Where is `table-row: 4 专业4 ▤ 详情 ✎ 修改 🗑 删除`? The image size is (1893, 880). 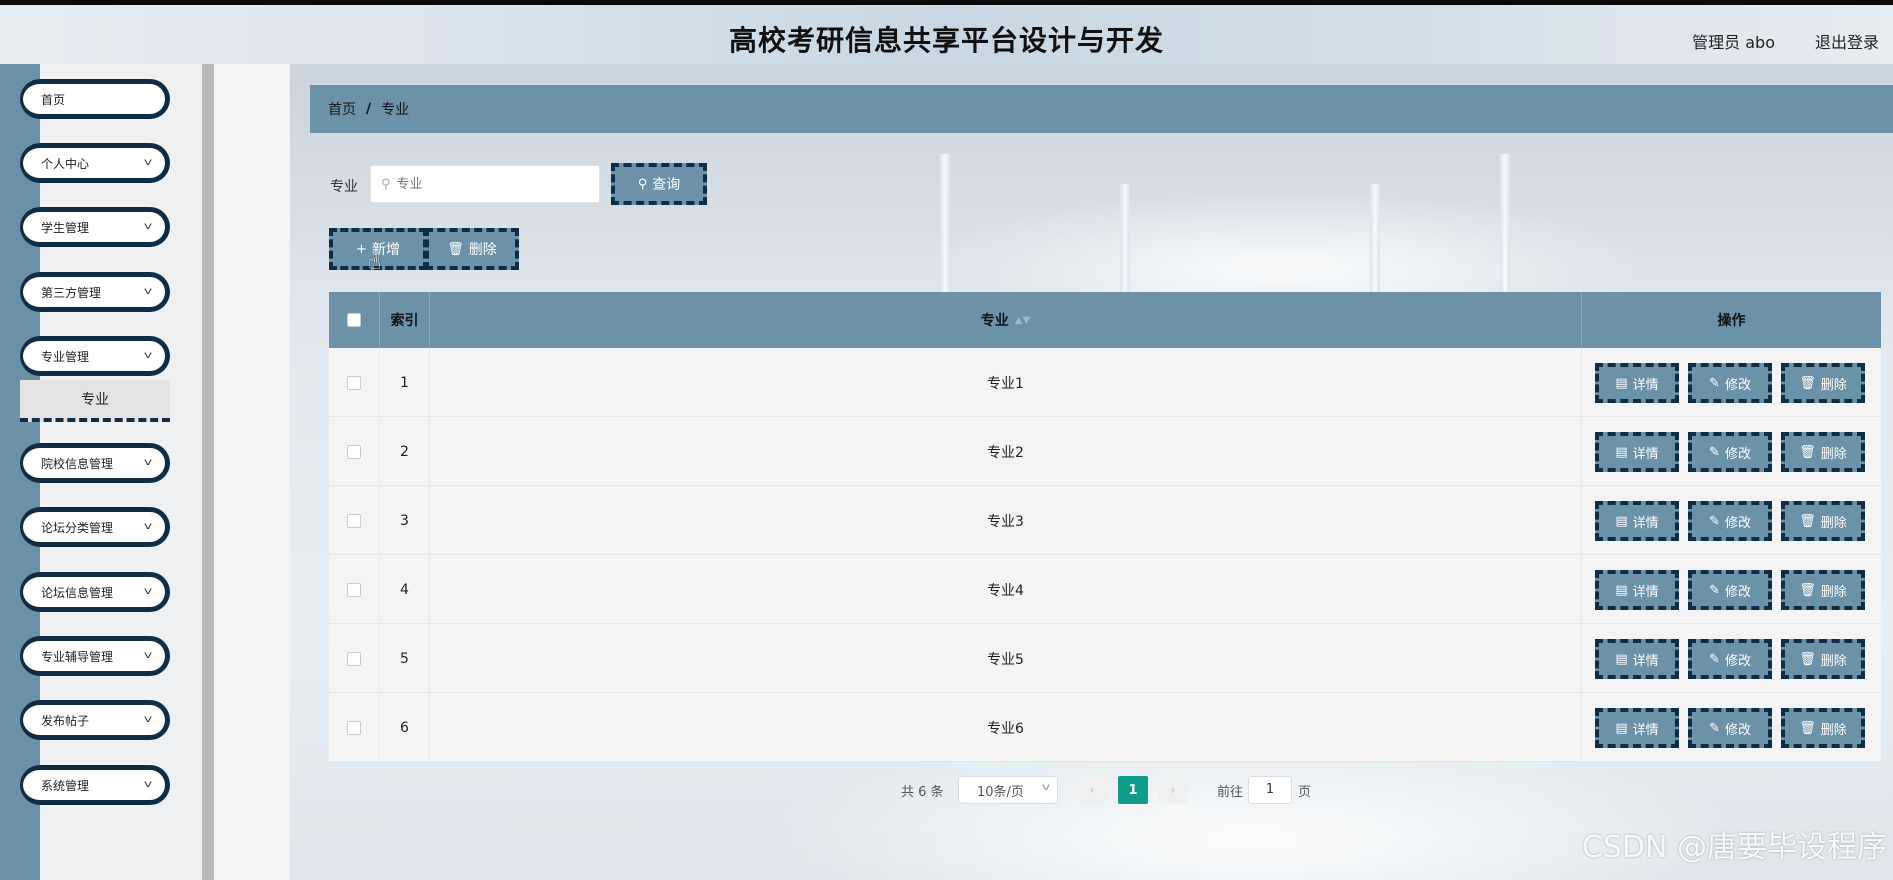 table-row: 4 专业4 ▤ 详情 ✎ 修改 🗑 删除 is located at coordinates (1105, 589).